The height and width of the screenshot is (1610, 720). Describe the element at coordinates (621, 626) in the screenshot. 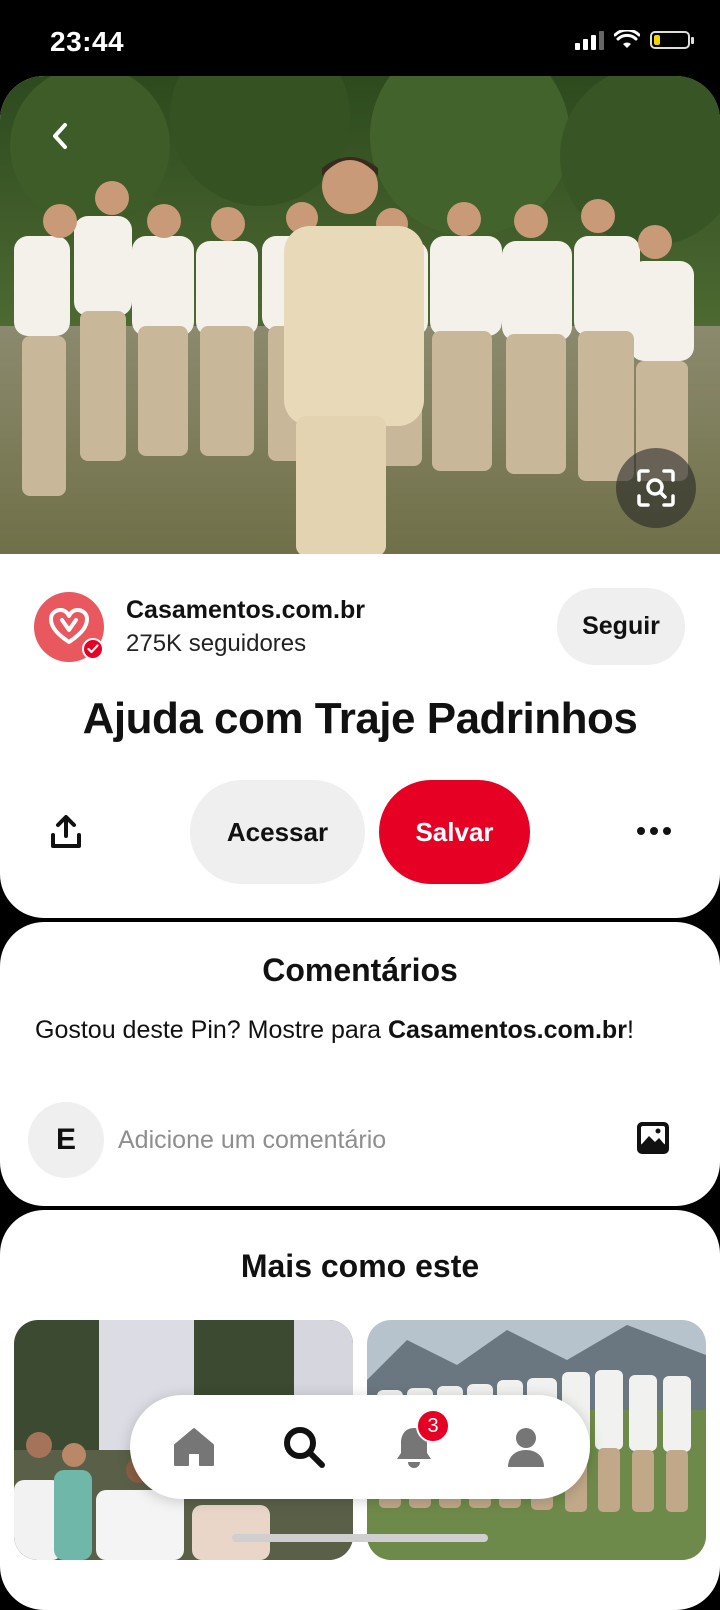

I see `follow-button: Seguir` at that location.